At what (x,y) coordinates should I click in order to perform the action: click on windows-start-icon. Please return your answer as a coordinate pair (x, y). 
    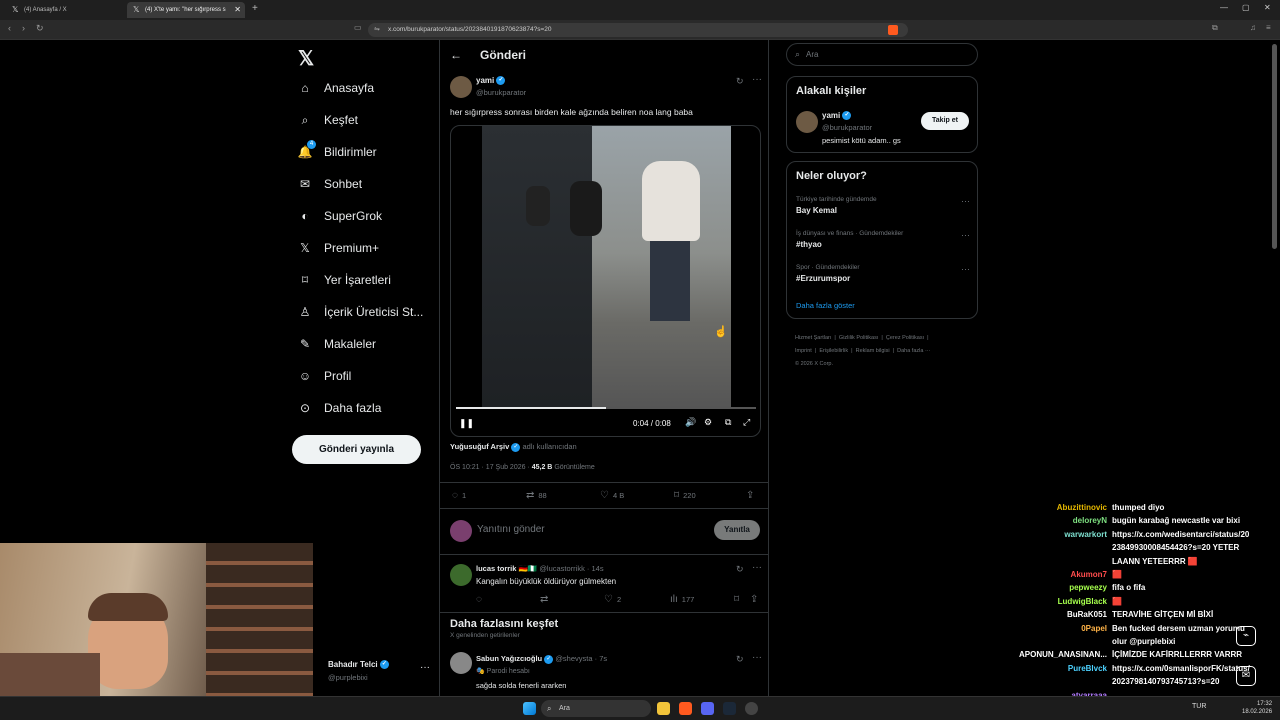
    Looking at the image, I should click on (529, 708).